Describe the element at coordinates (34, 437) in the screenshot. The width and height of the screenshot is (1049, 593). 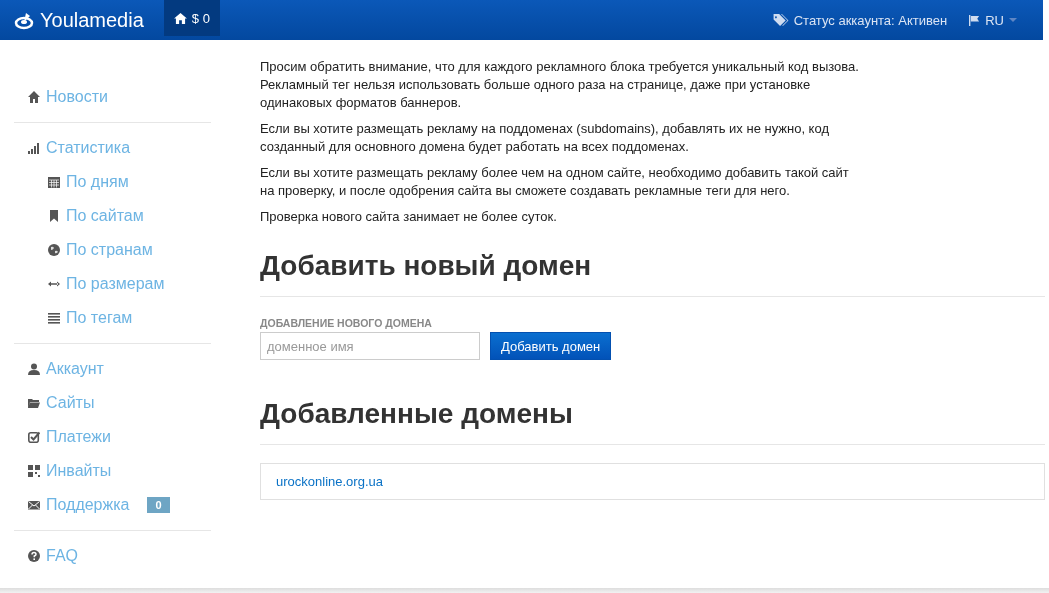
I see `check-icon` at that location.